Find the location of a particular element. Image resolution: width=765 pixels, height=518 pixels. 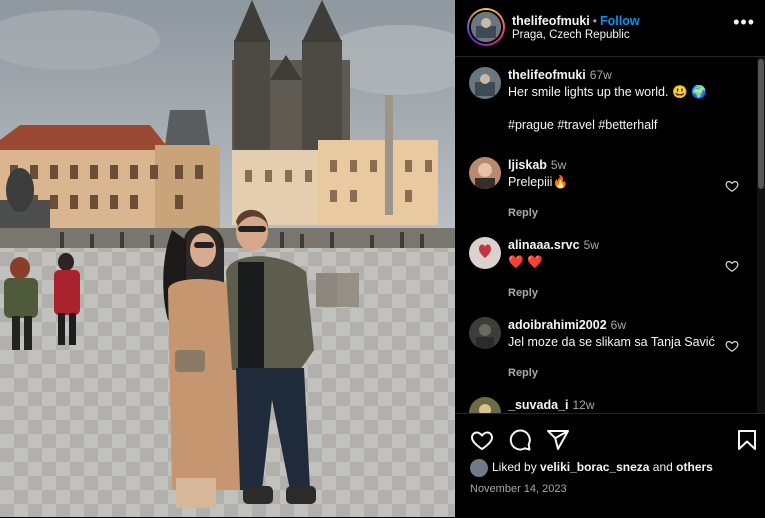

liker-avatar is located at coordinates (479, 468).